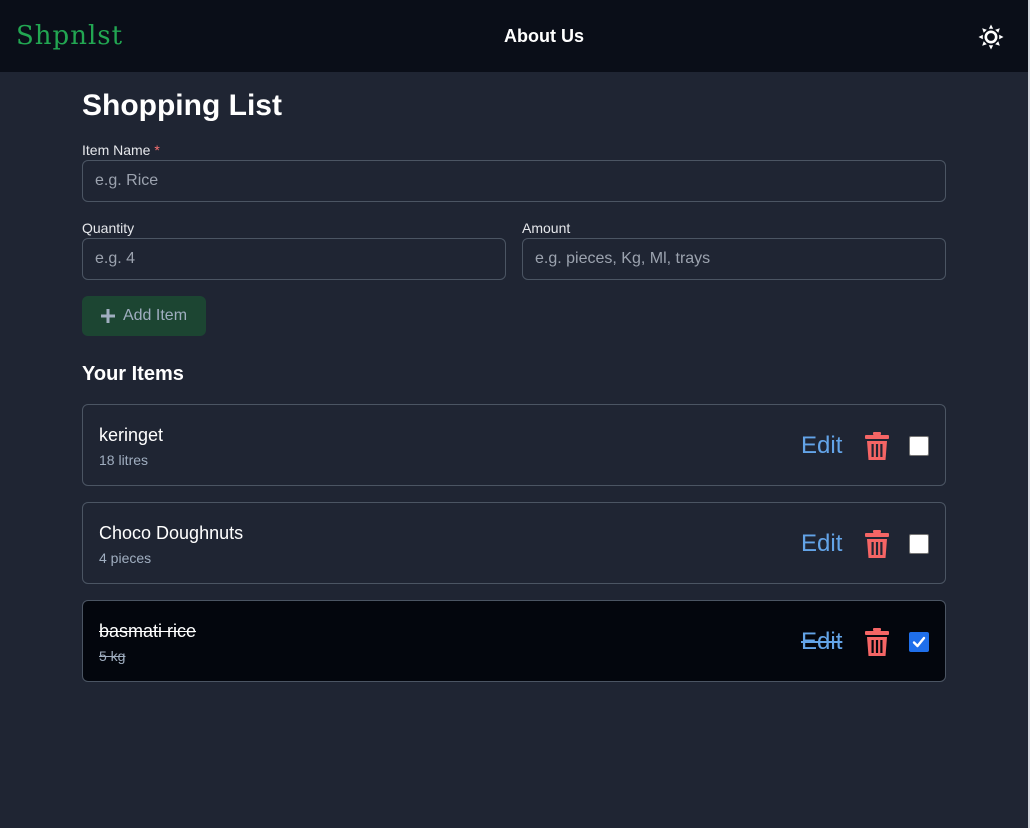 Image resolution: width=1030 pixels, height=828 pixels. I want to click on item-quantity: 18 litres, so click(124, 460).